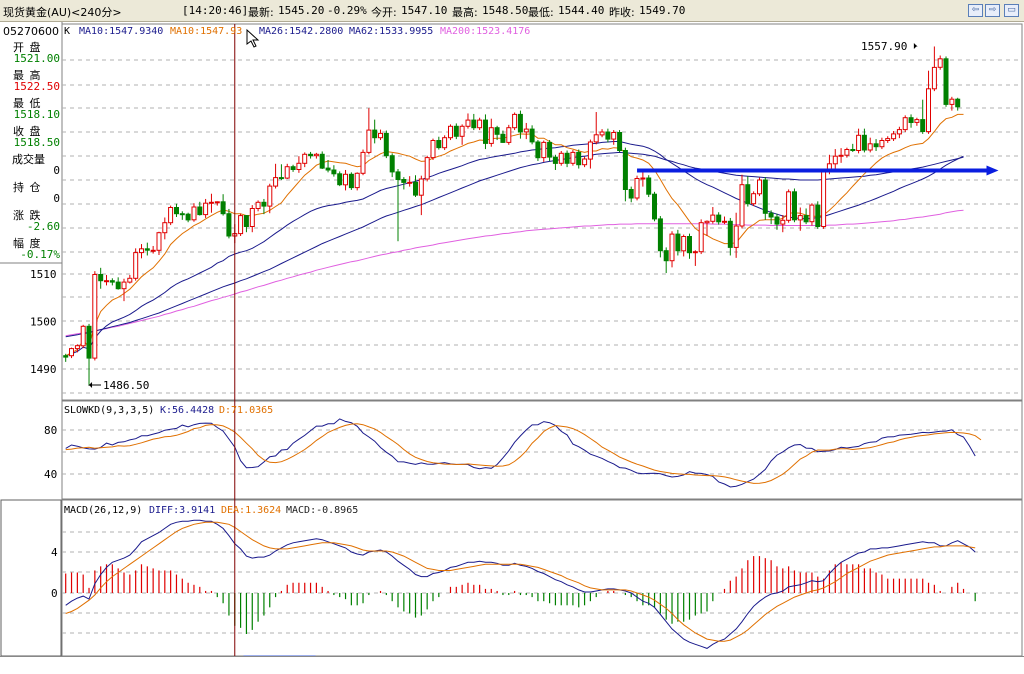 The height and width of the screenshot is (674, 1024). What do you see at coordinates (215, 10) in the screenshot?
I see `quote-time: [14:20:46]` at bounding box center [215, 10].